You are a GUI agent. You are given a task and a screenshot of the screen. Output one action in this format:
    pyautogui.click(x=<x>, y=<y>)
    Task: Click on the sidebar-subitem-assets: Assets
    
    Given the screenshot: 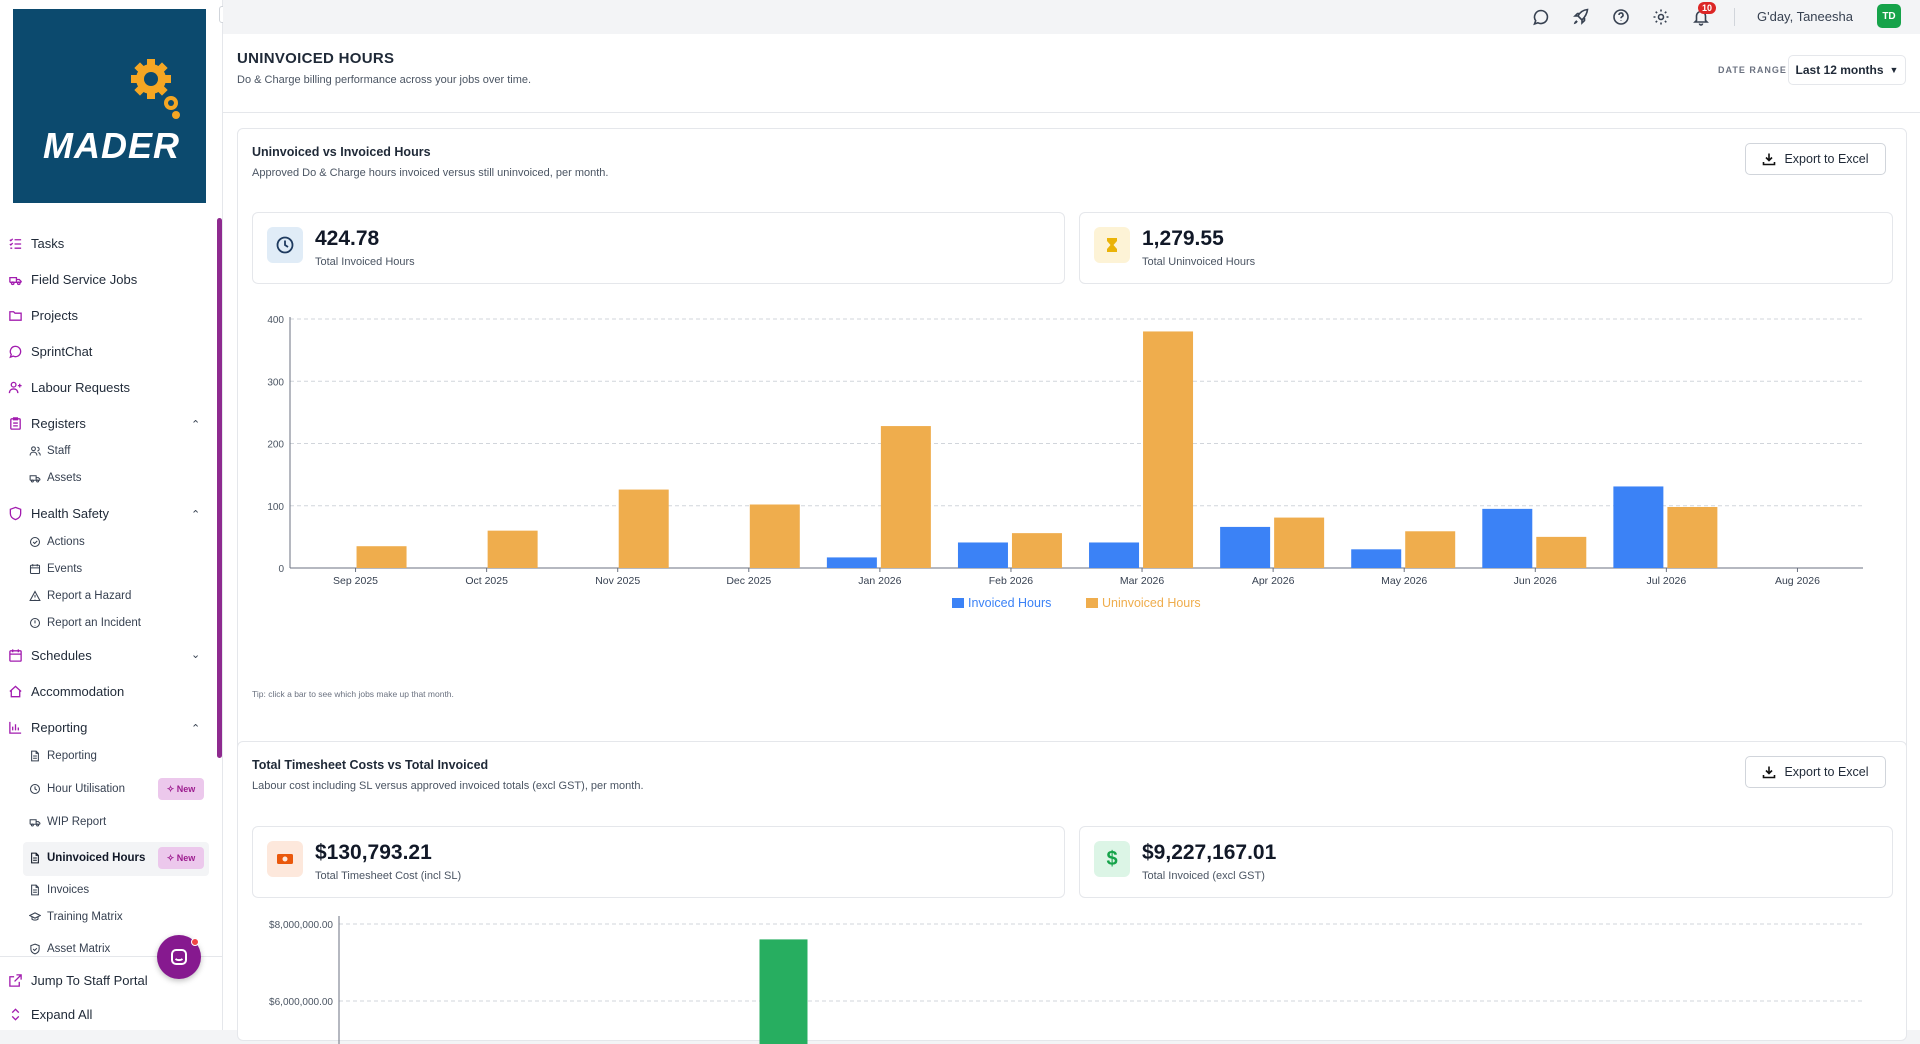 What is the action you would take?
    pyautogui.click(x=55, y=478)
    